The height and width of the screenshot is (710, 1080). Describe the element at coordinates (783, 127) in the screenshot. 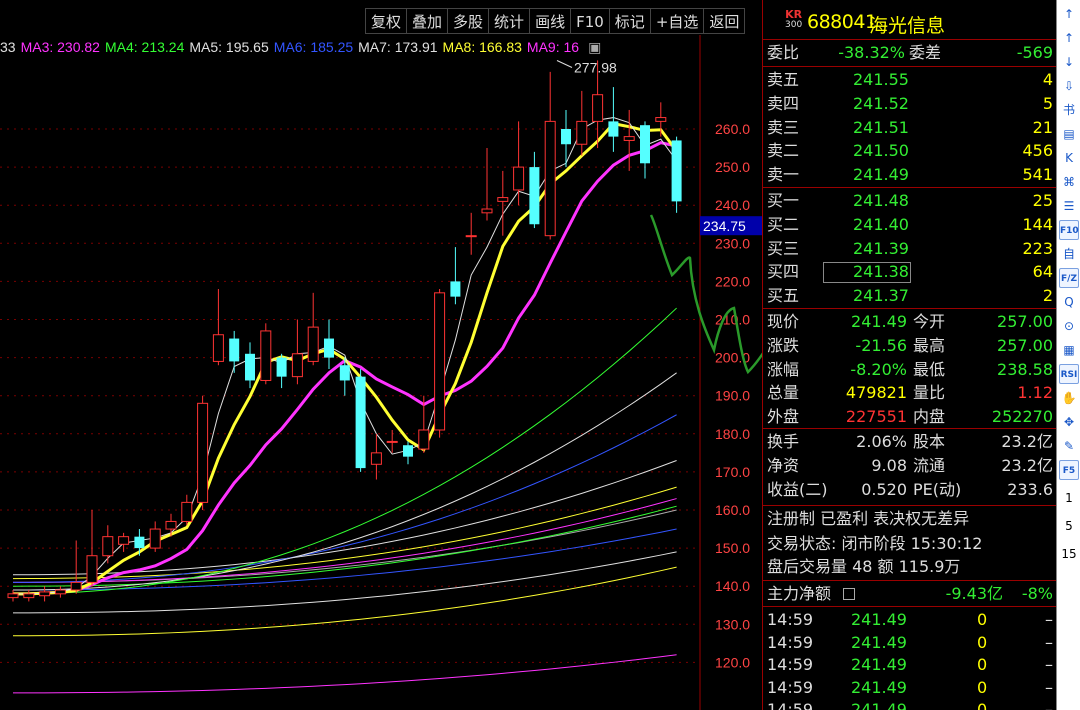

I see `ask-label: 卖三` at that location.